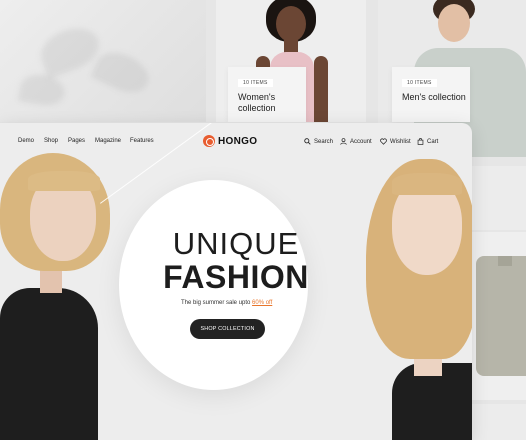  Describe the element at coordinates (307, 141) in the screenshot. I see `search-icon` at that location.